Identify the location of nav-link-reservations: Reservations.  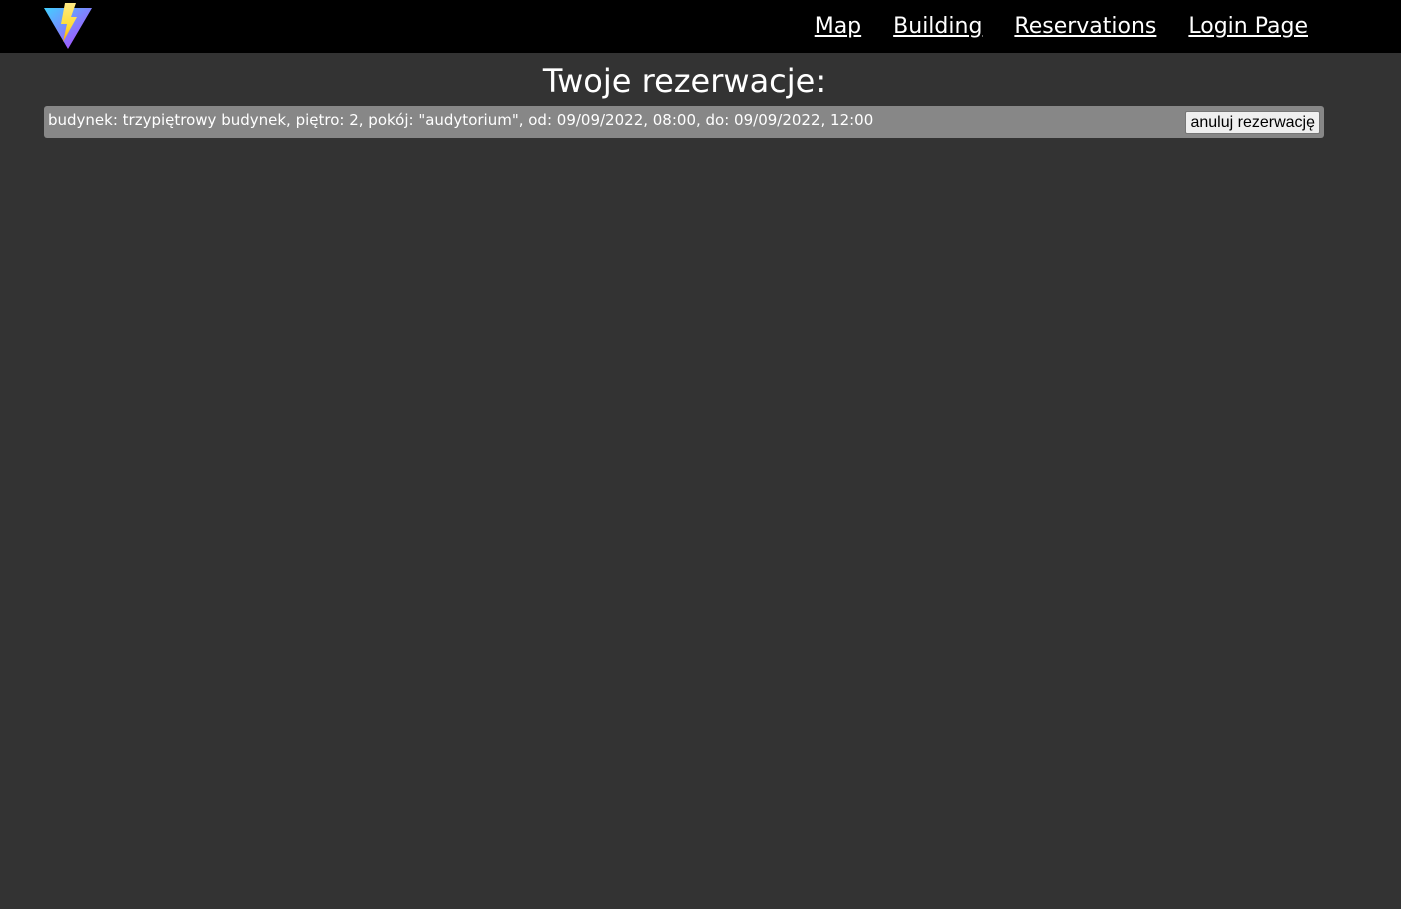
(1085, 26).